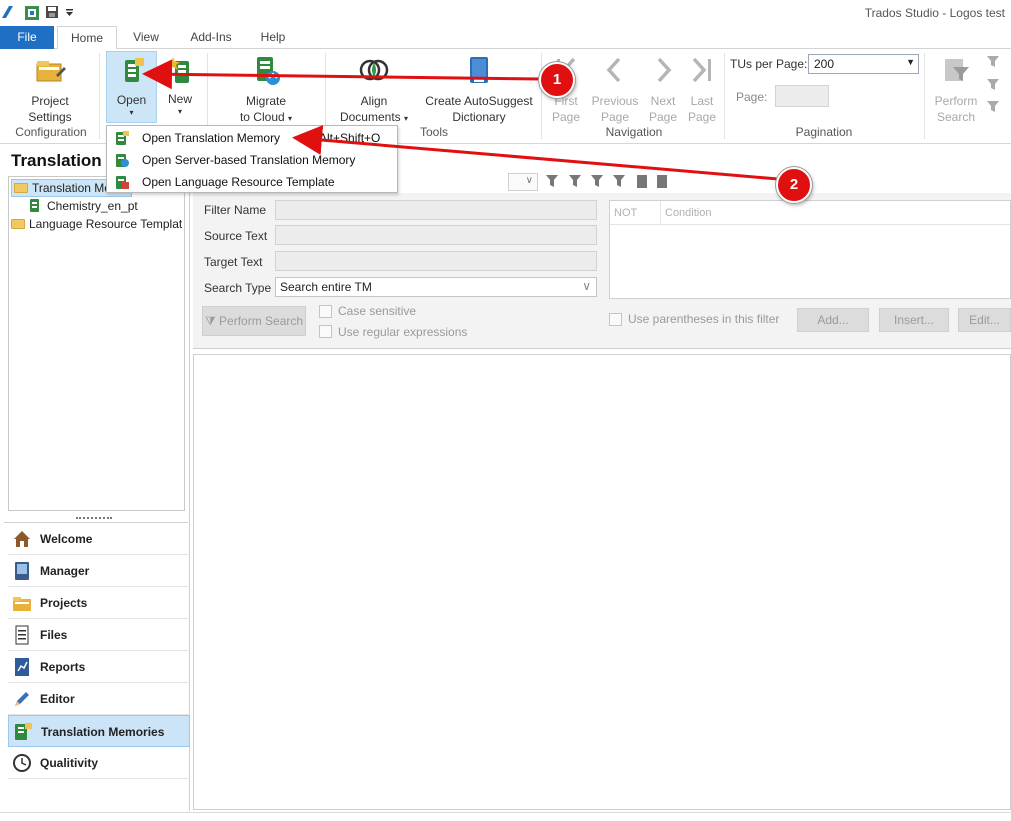 This screenshot has width=1011, height=821. Describe the element at coordinates (57, 699) in the screenshot. I see `nav-label: Editor` at that location.